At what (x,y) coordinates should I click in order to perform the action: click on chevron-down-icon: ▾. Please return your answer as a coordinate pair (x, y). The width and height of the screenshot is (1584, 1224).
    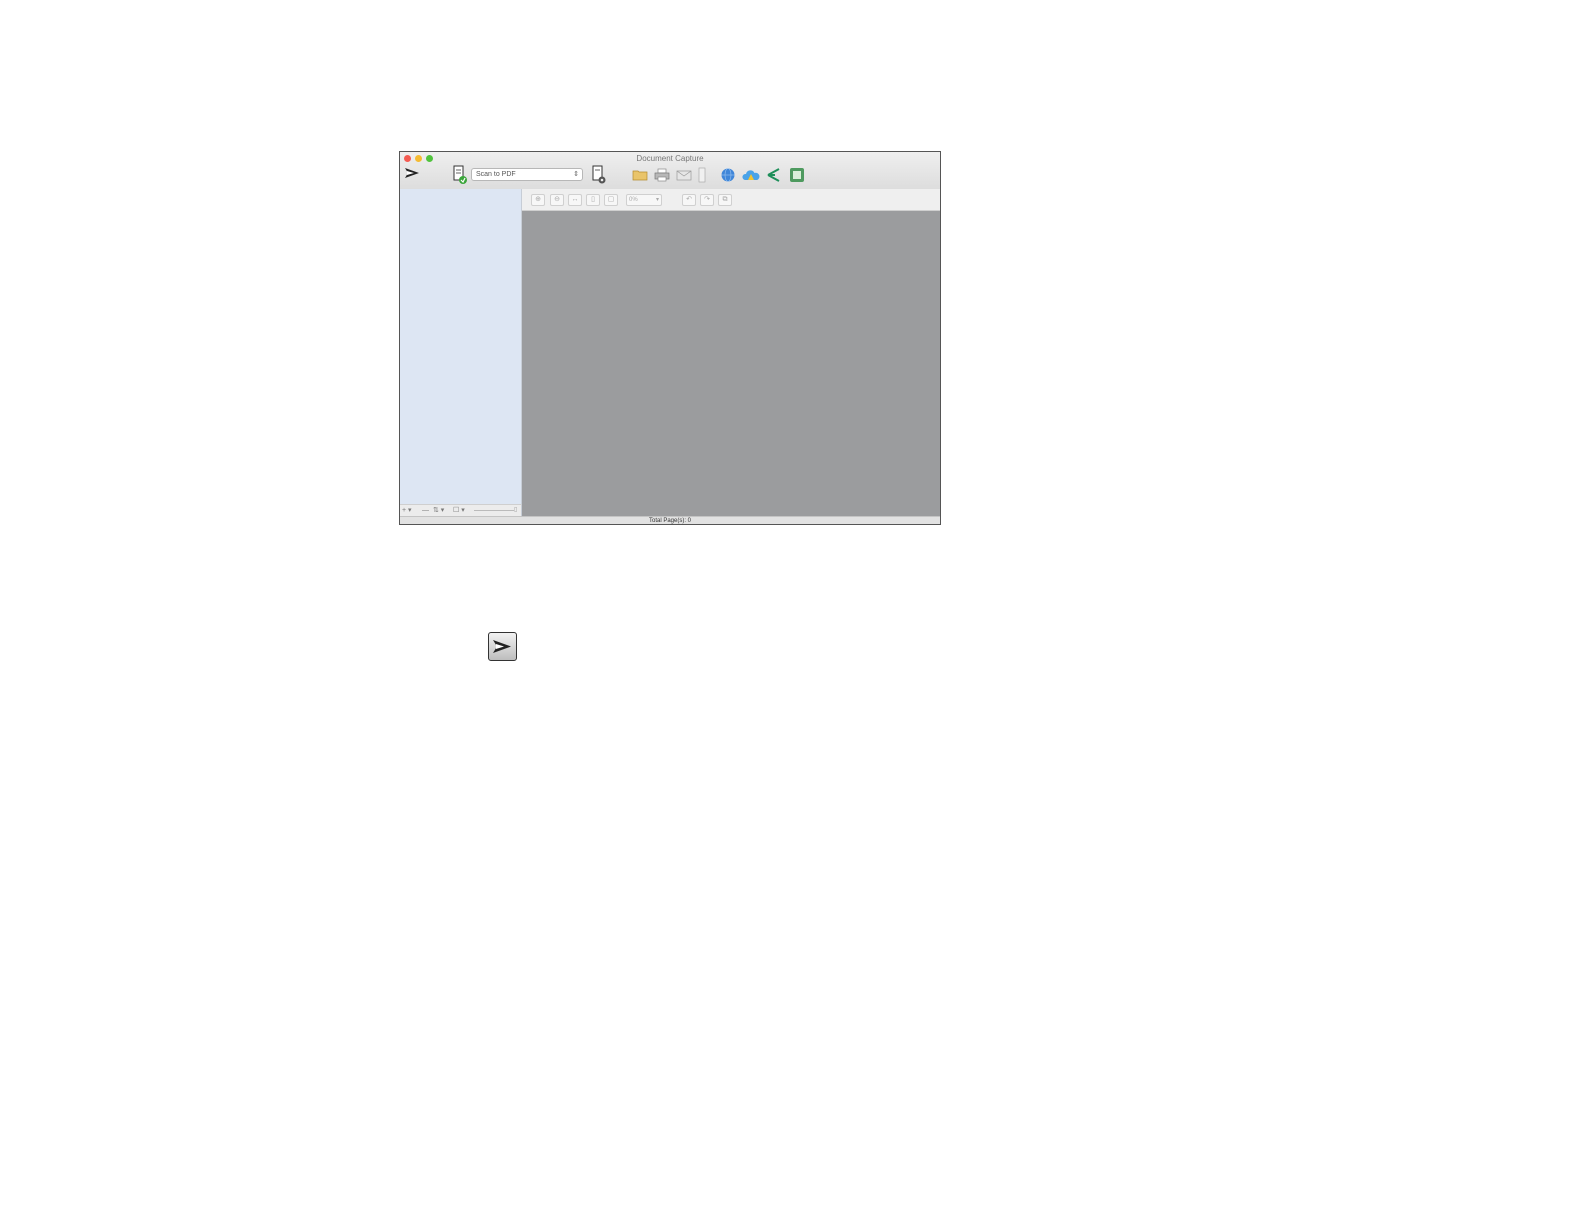
    Looking at the image, I should click on (657, 200).